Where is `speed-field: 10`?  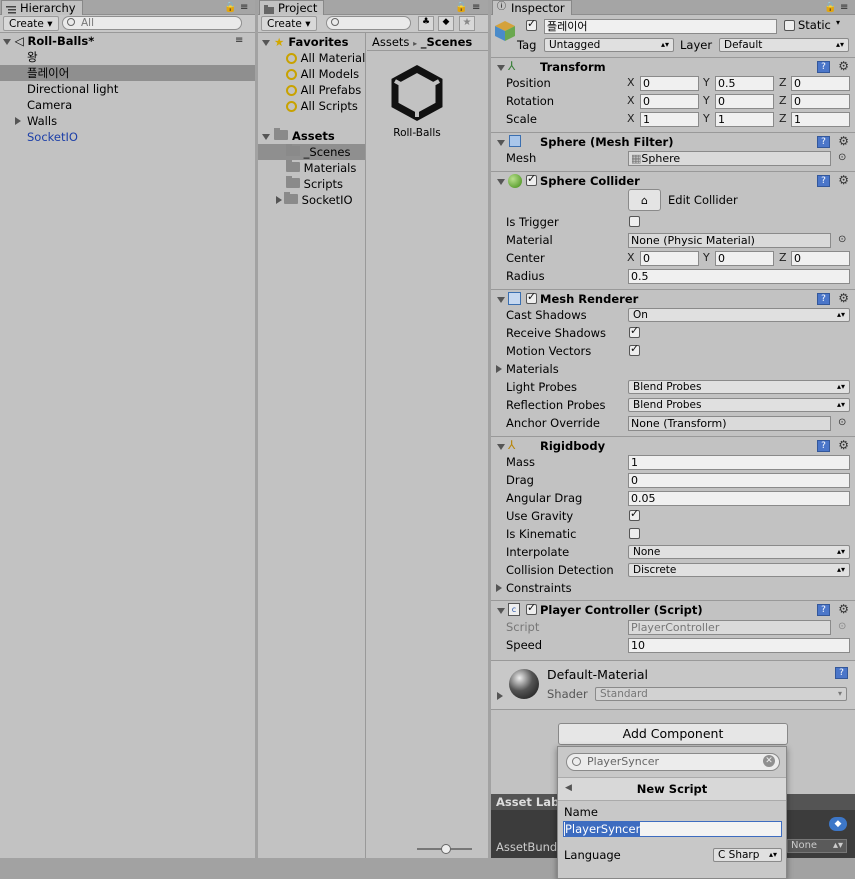 speed-field: 10 is located at coordinates (739, 645).